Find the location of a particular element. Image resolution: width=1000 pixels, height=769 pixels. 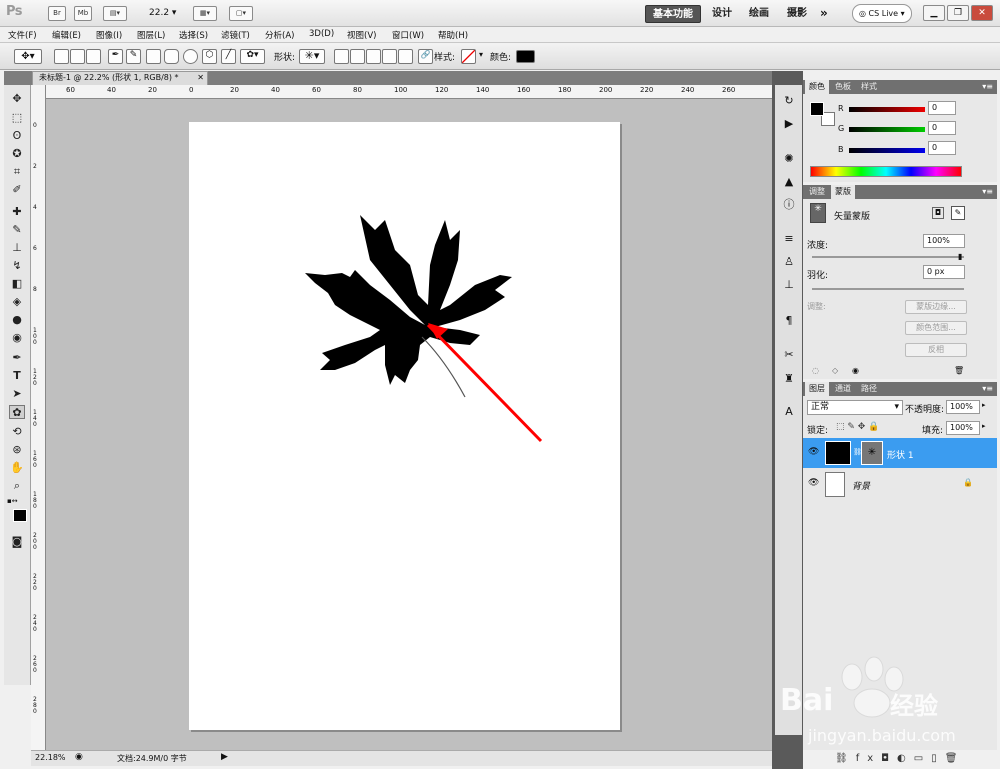

quick-mask-icon: ◙ is located at coordinates (17, 542).